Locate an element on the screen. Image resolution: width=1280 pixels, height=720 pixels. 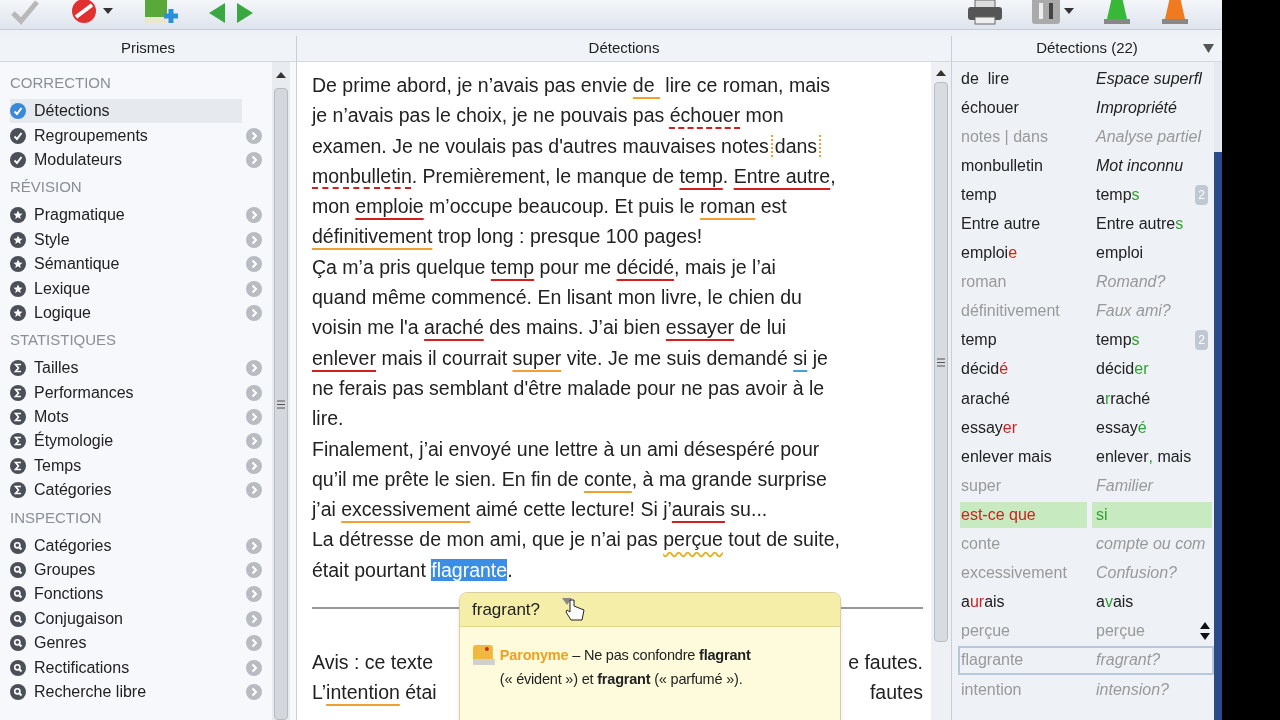
suggestion-text: compte ou com is located at coordinates (1151, 544).